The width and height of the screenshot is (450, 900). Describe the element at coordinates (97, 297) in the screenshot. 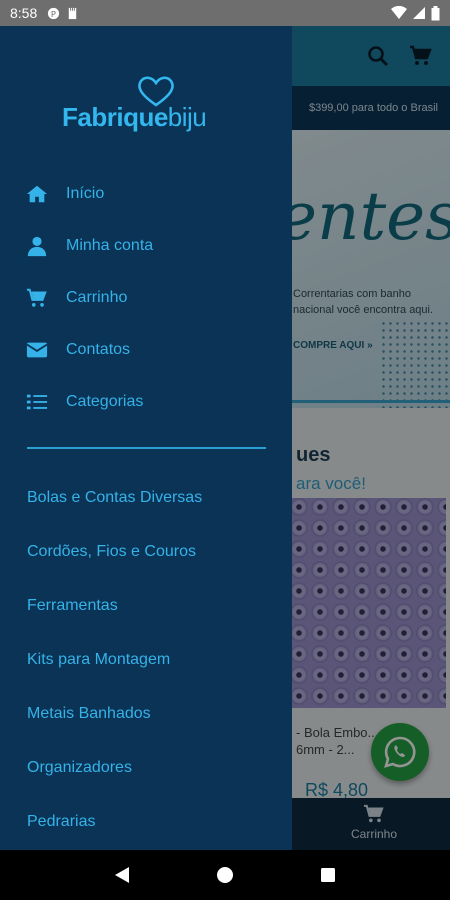

I see `menu-item-label: Carrinho` at that location.